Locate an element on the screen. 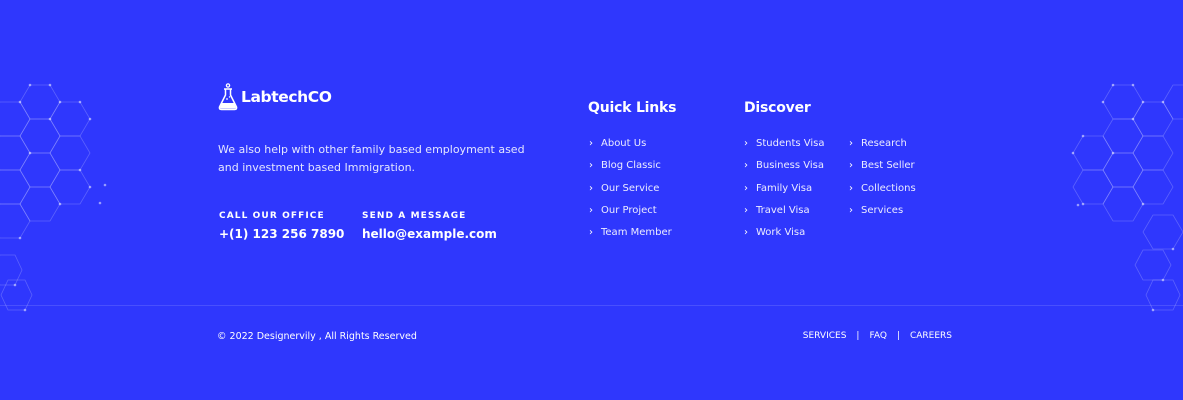  hexagon-pattern-left is located at coordinates (53, 197).